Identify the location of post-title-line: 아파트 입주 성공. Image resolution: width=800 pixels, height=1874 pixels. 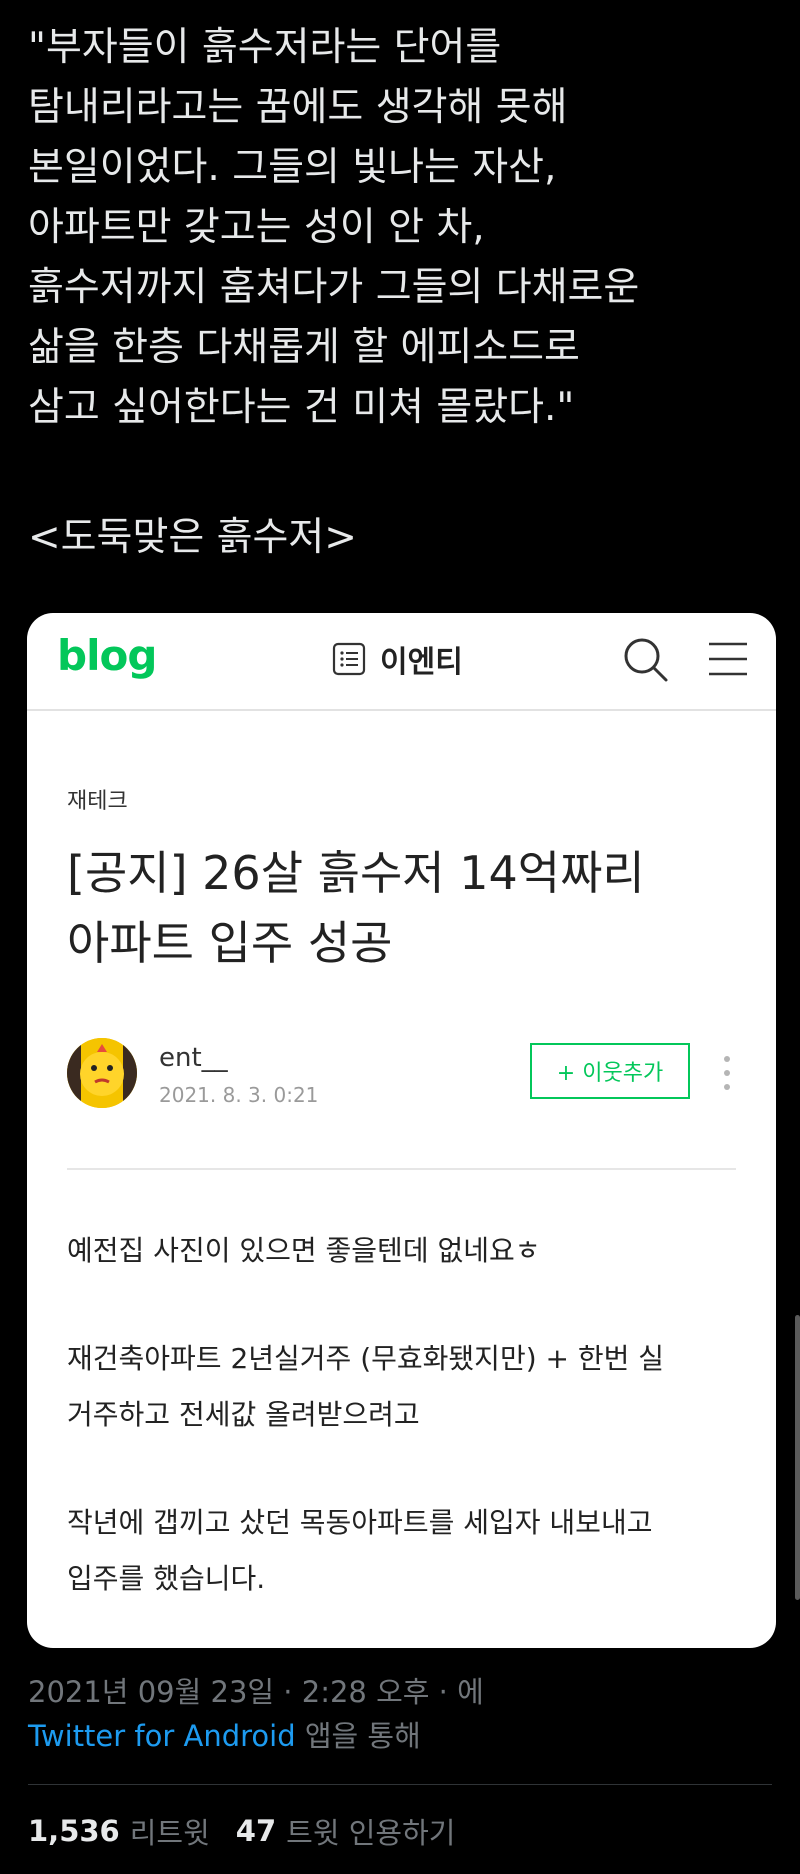
(230, 943).